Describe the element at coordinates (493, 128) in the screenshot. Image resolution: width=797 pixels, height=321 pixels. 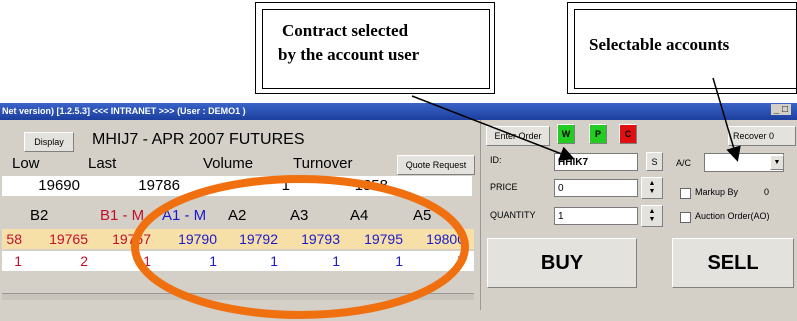
I see `contract-arrow` at that location.